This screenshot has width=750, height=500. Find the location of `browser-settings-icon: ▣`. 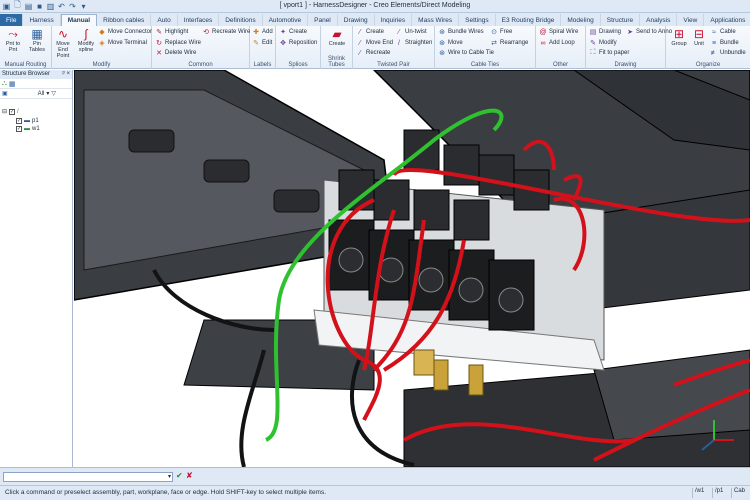

browser-settings-icon: ▣ is located at coordinates (5, 93).